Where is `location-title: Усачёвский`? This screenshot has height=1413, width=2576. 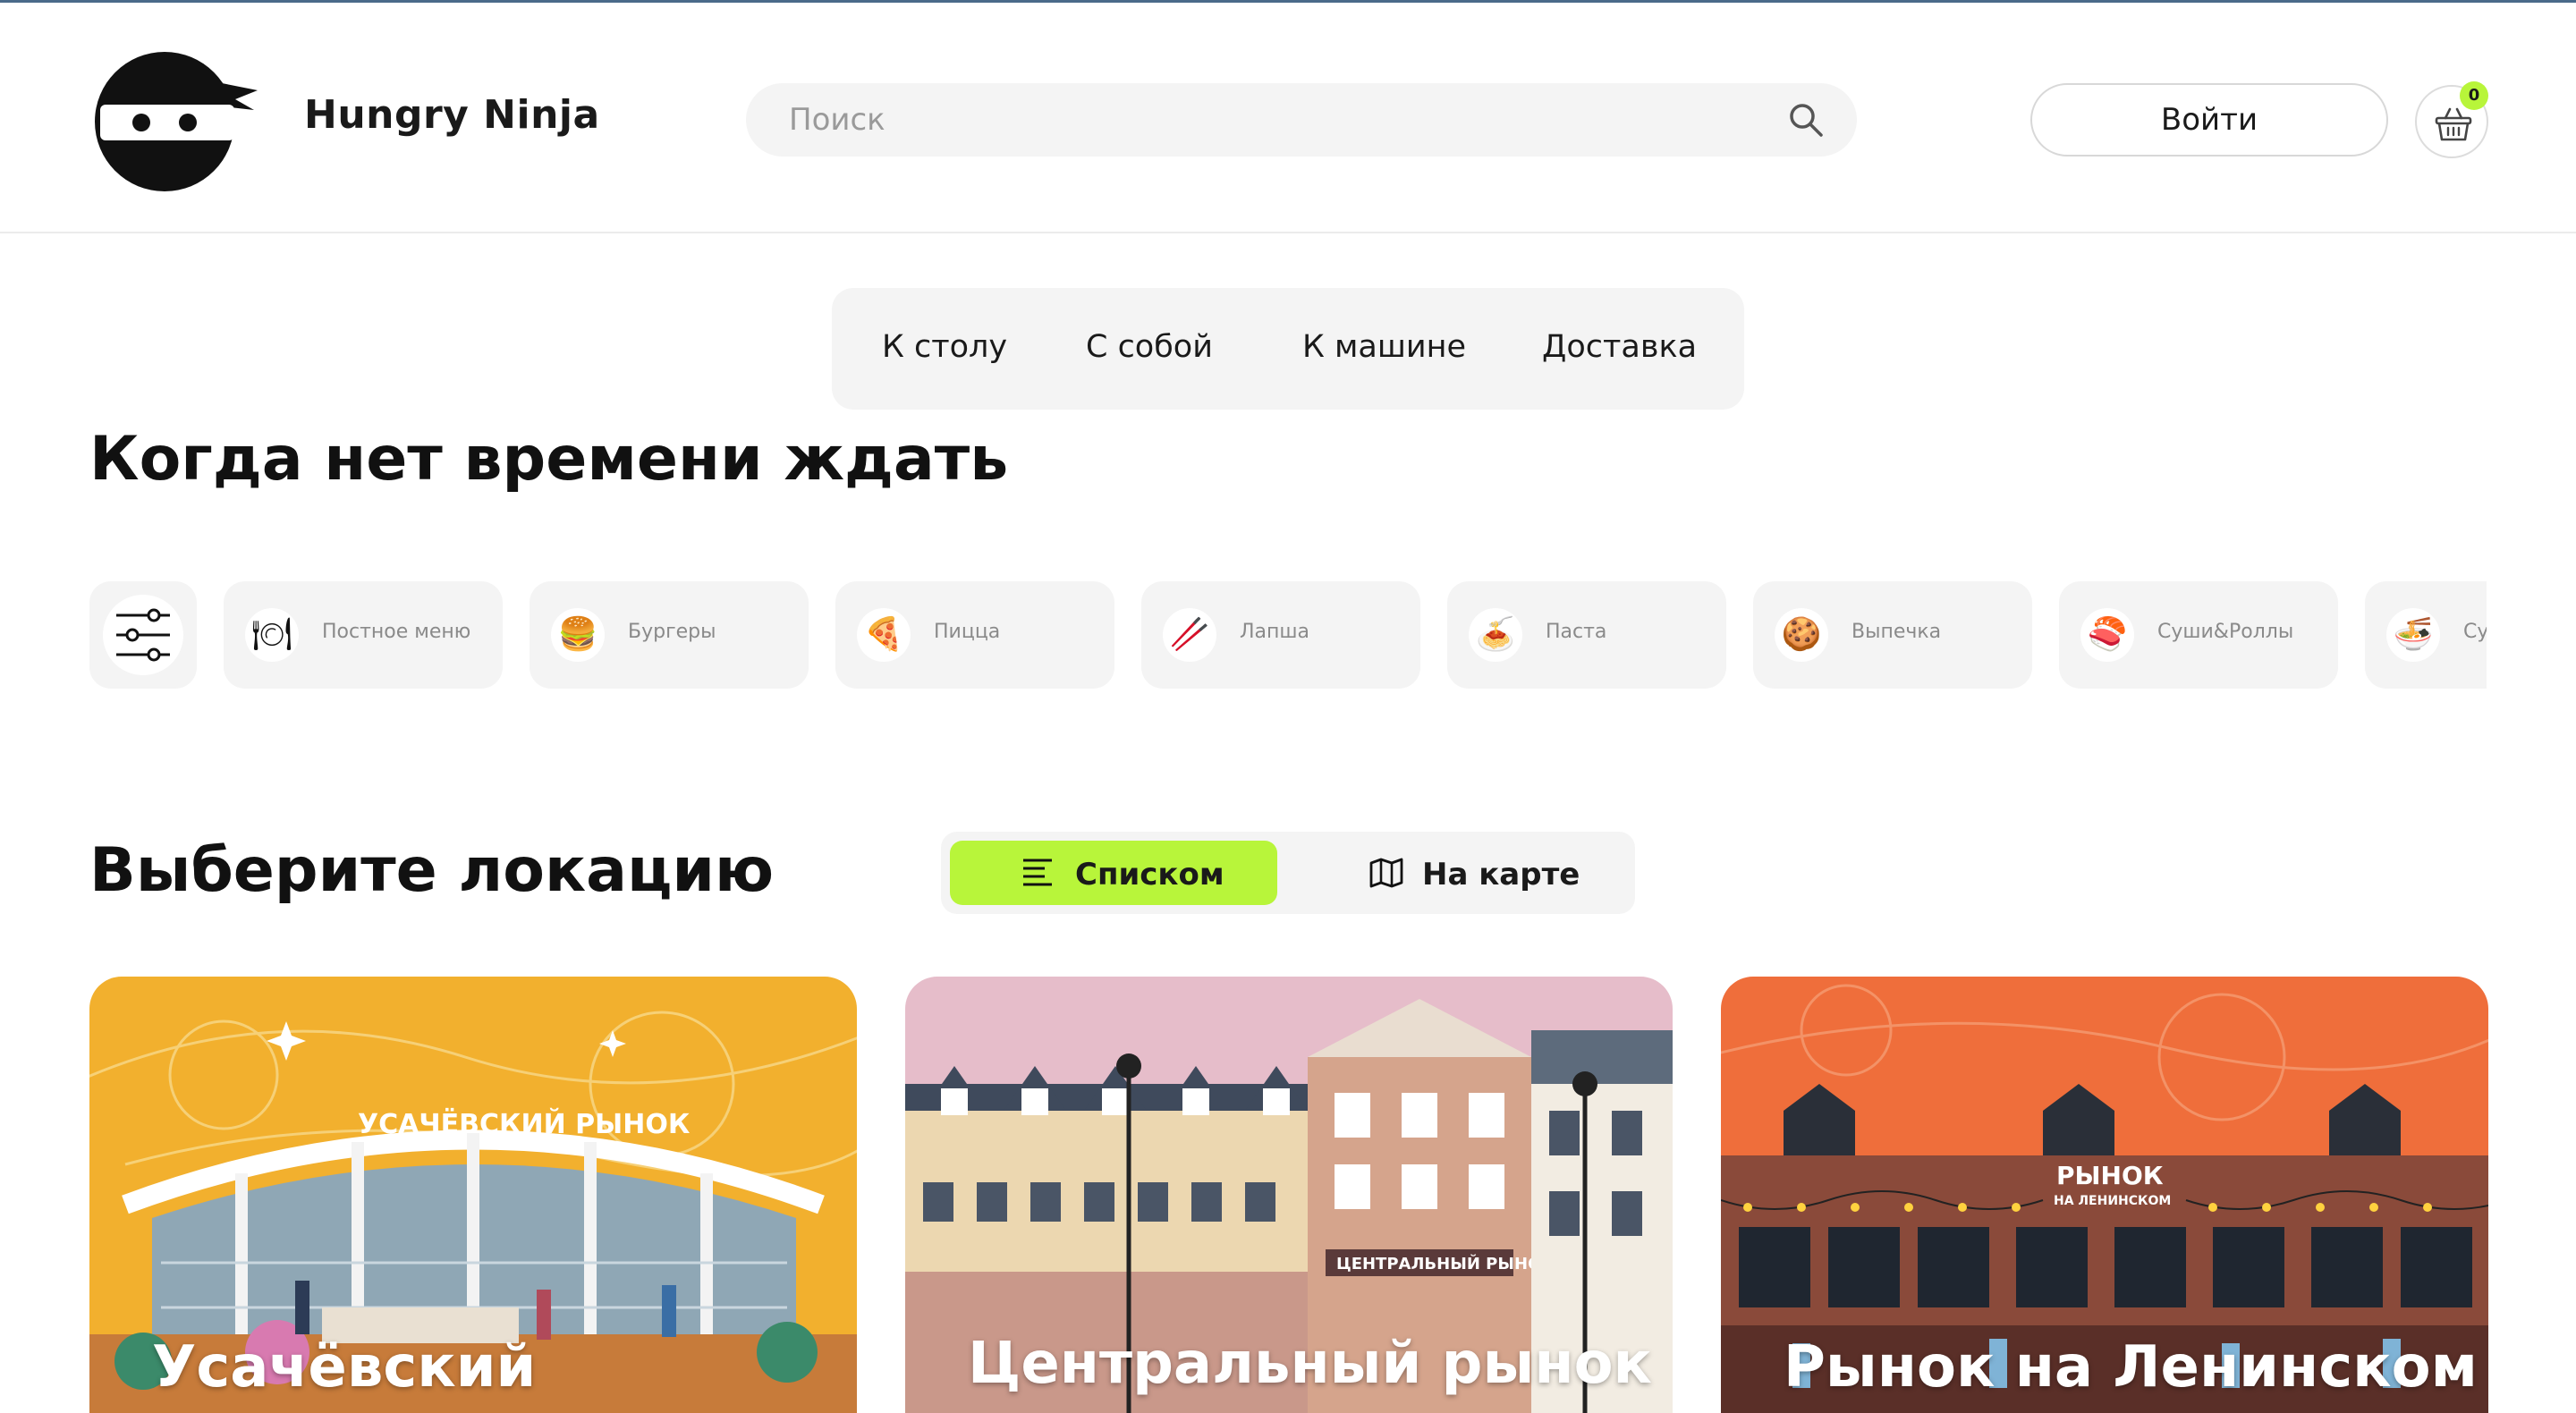 location-title: Усачёвский is located at coordinates (344, 1367).